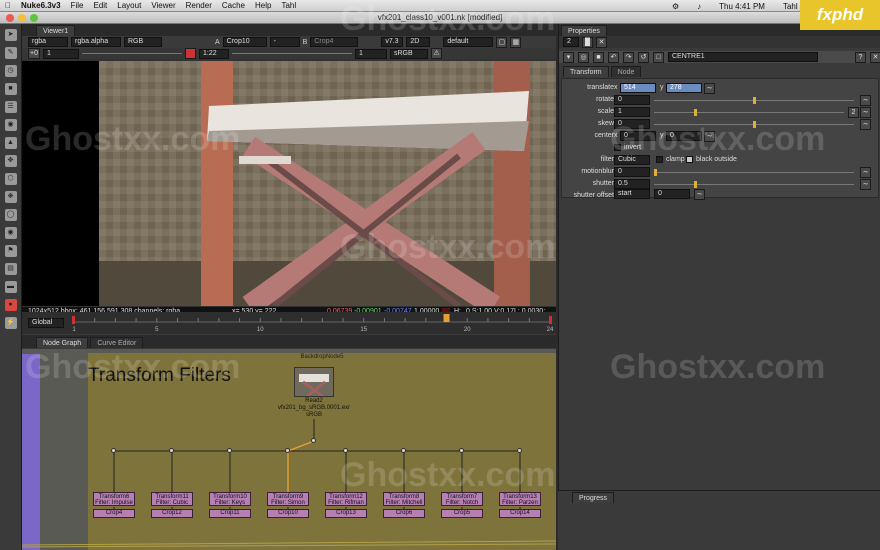  What do you see at coordinates (689, 159) in the screenshot?
I see `black-outside-checkbox` at bounding box center [689, 159].